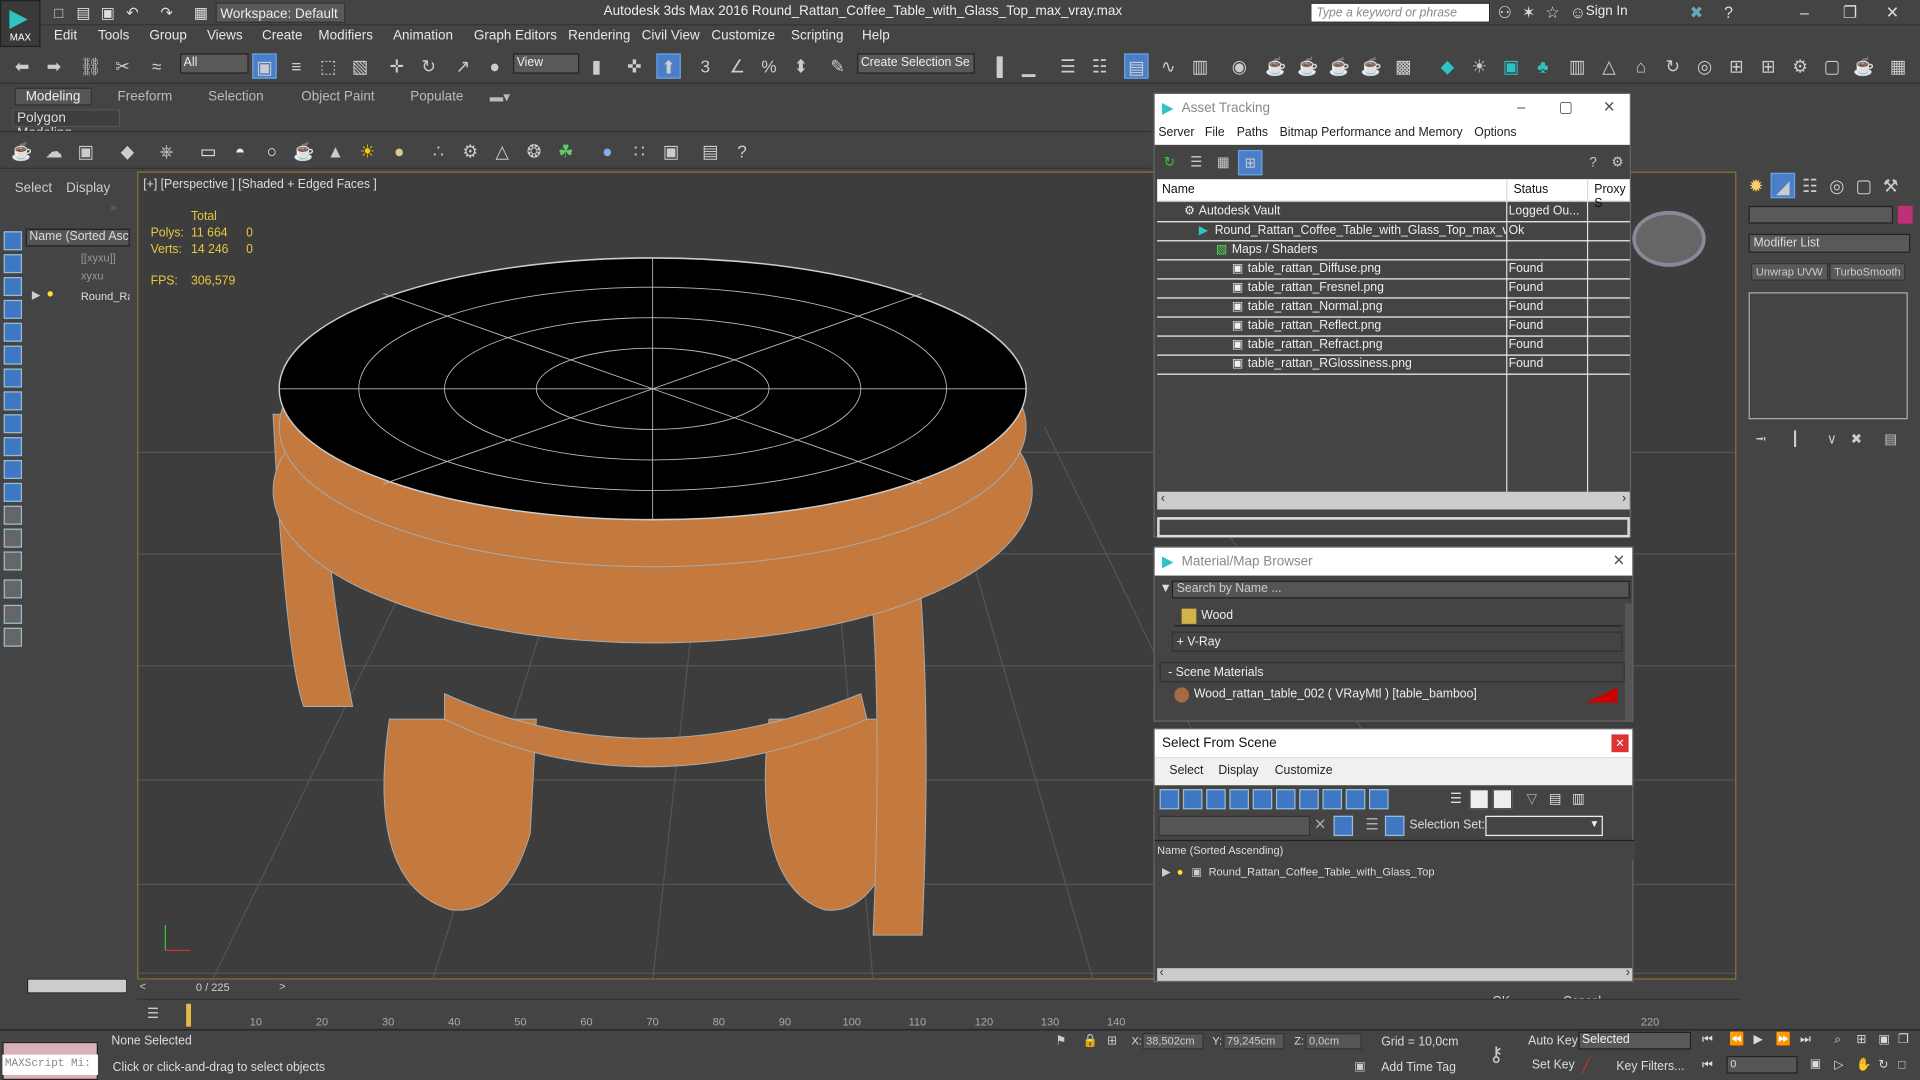 Image resolution: width=1920 pixels, height=1080 pixels. Describe the element at coordinates (1863, 65) in the screenshot. I see `teapot-icon: ☕` at that location.